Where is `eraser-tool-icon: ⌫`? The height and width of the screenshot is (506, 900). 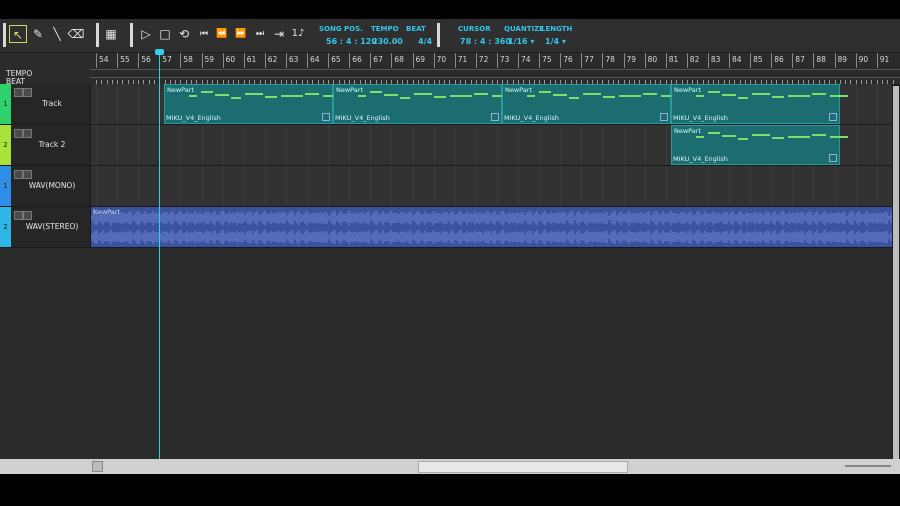
eraser-tool-icon: ⌫ is located at coordinates (76, 34).